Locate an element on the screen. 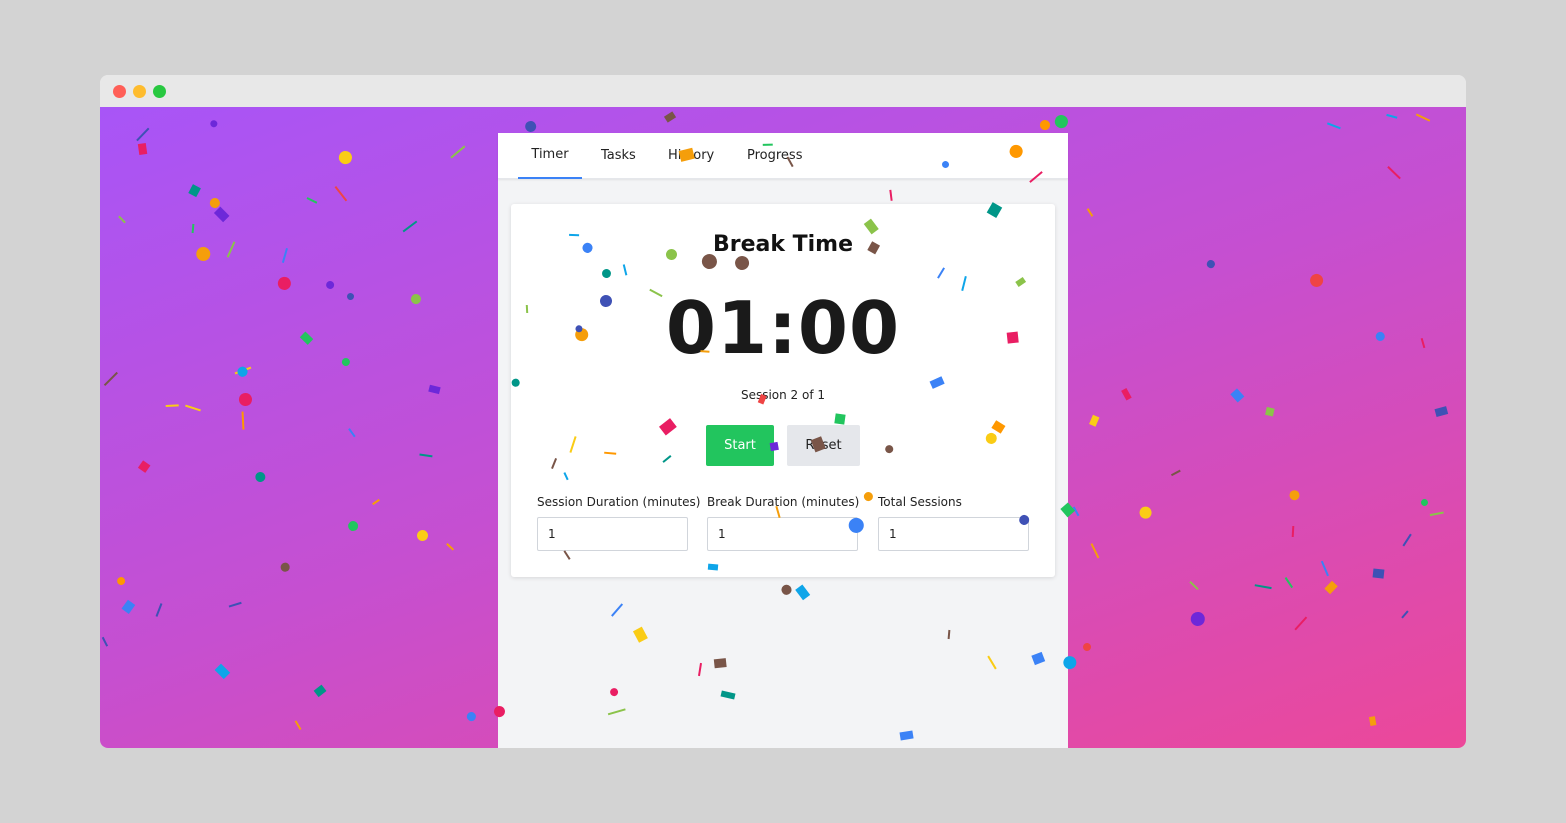 This screenshot has height=823, width=1566. session-duration-input is located at coordinates (612, 534).